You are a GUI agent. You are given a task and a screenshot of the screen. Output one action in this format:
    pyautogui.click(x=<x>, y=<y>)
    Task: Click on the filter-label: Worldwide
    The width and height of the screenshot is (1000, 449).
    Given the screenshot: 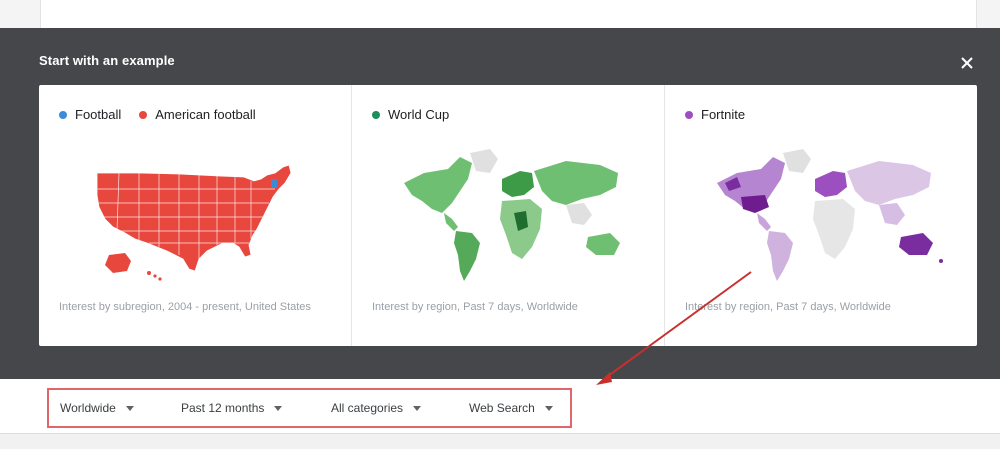 What is the action you would take?
    pyautogui.click(x=88, y=408)
    